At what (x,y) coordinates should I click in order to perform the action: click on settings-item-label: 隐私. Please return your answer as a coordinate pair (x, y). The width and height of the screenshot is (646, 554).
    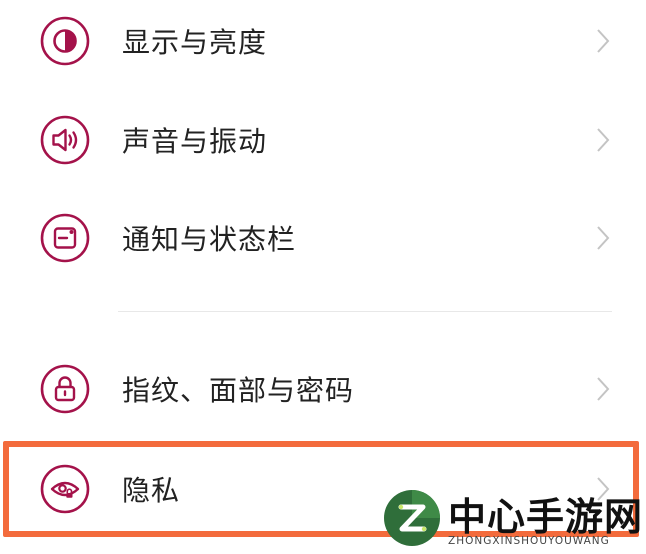
    Looking at the image, I should click on (151, 490).